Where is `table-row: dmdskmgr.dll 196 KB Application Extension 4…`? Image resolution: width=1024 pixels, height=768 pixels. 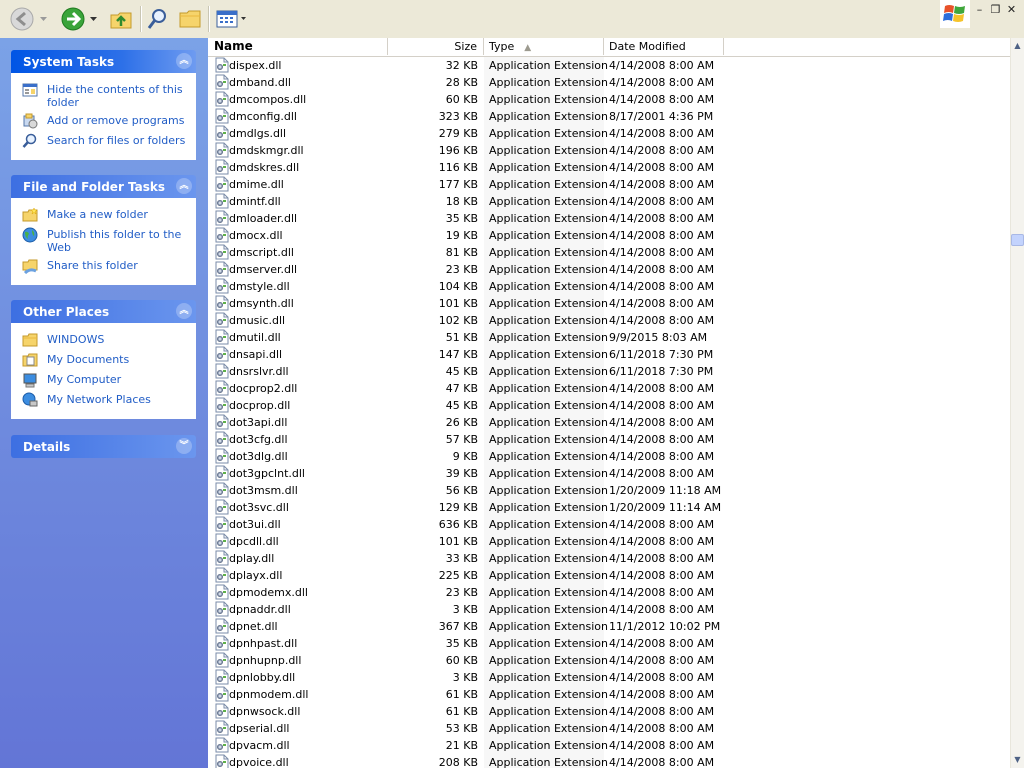 table-row: dmdskmgr.dll 196 KB Application Extension 4… is located at coordinates (609, 150).